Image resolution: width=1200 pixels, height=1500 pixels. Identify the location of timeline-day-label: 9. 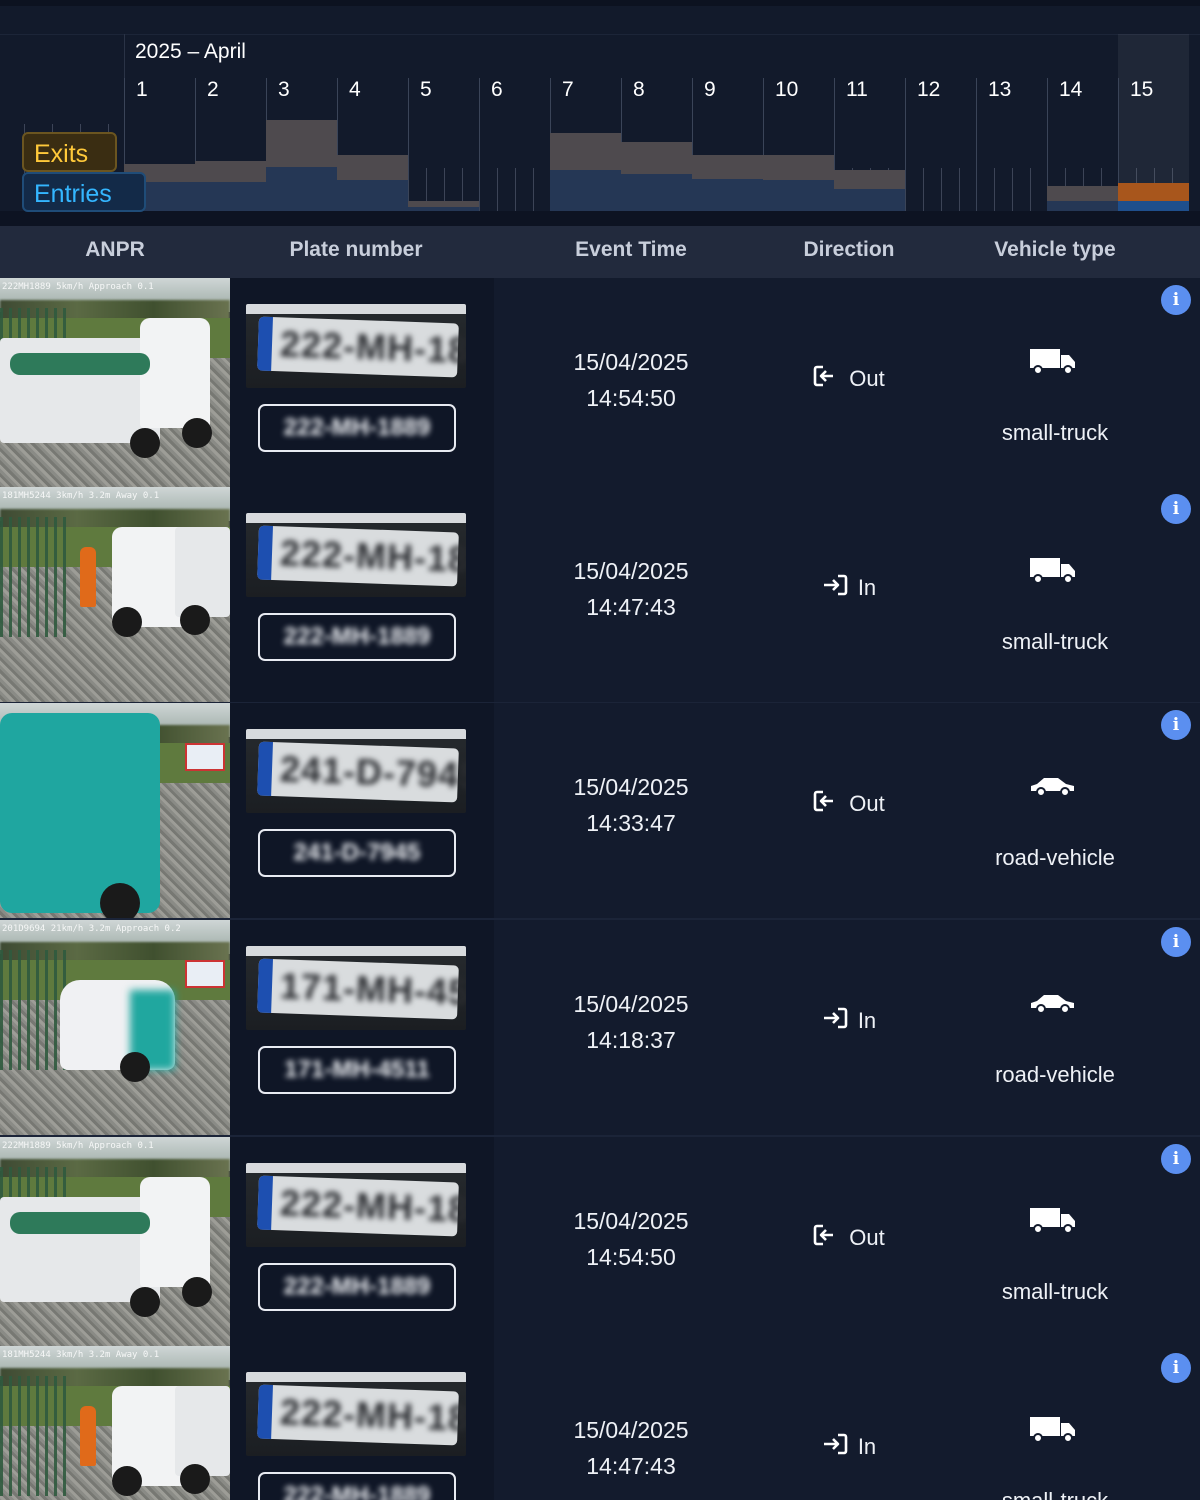
(710, 89).